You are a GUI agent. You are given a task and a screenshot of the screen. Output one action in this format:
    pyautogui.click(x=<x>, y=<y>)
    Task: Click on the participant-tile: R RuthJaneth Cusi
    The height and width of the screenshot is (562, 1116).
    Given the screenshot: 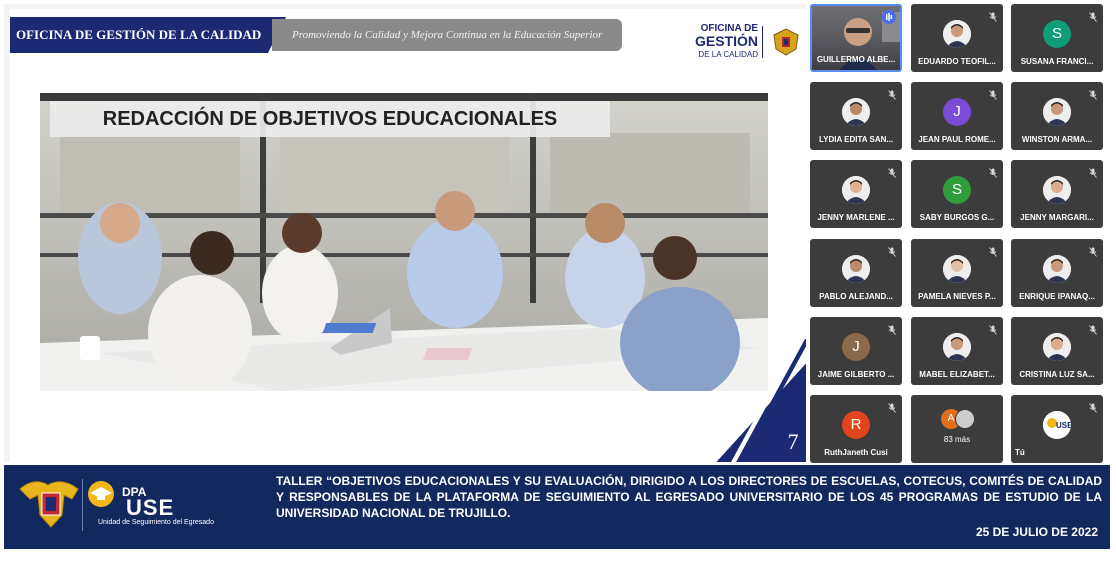 What is the action you would take?
    pyautogui.click(x=856, y=429)
    